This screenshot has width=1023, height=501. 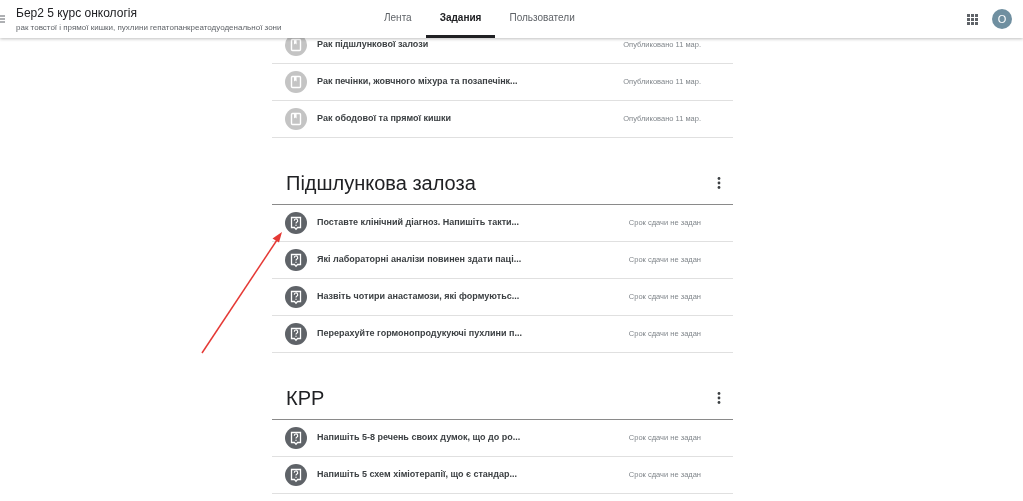 I want to click on section-title: КРР, so click(x=305, y=398).